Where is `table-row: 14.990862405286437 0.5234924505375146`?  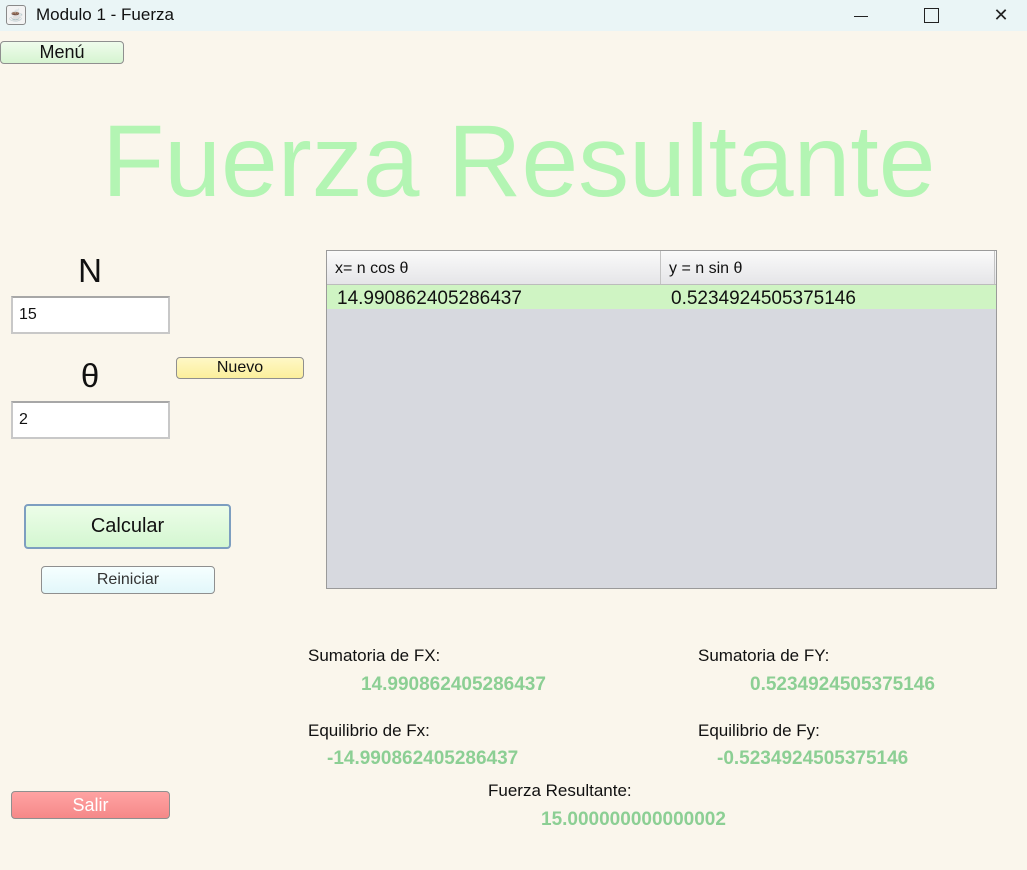 table-row: 14.990862405286437 0.5234924505375146 is located at coordinates (661, 297).